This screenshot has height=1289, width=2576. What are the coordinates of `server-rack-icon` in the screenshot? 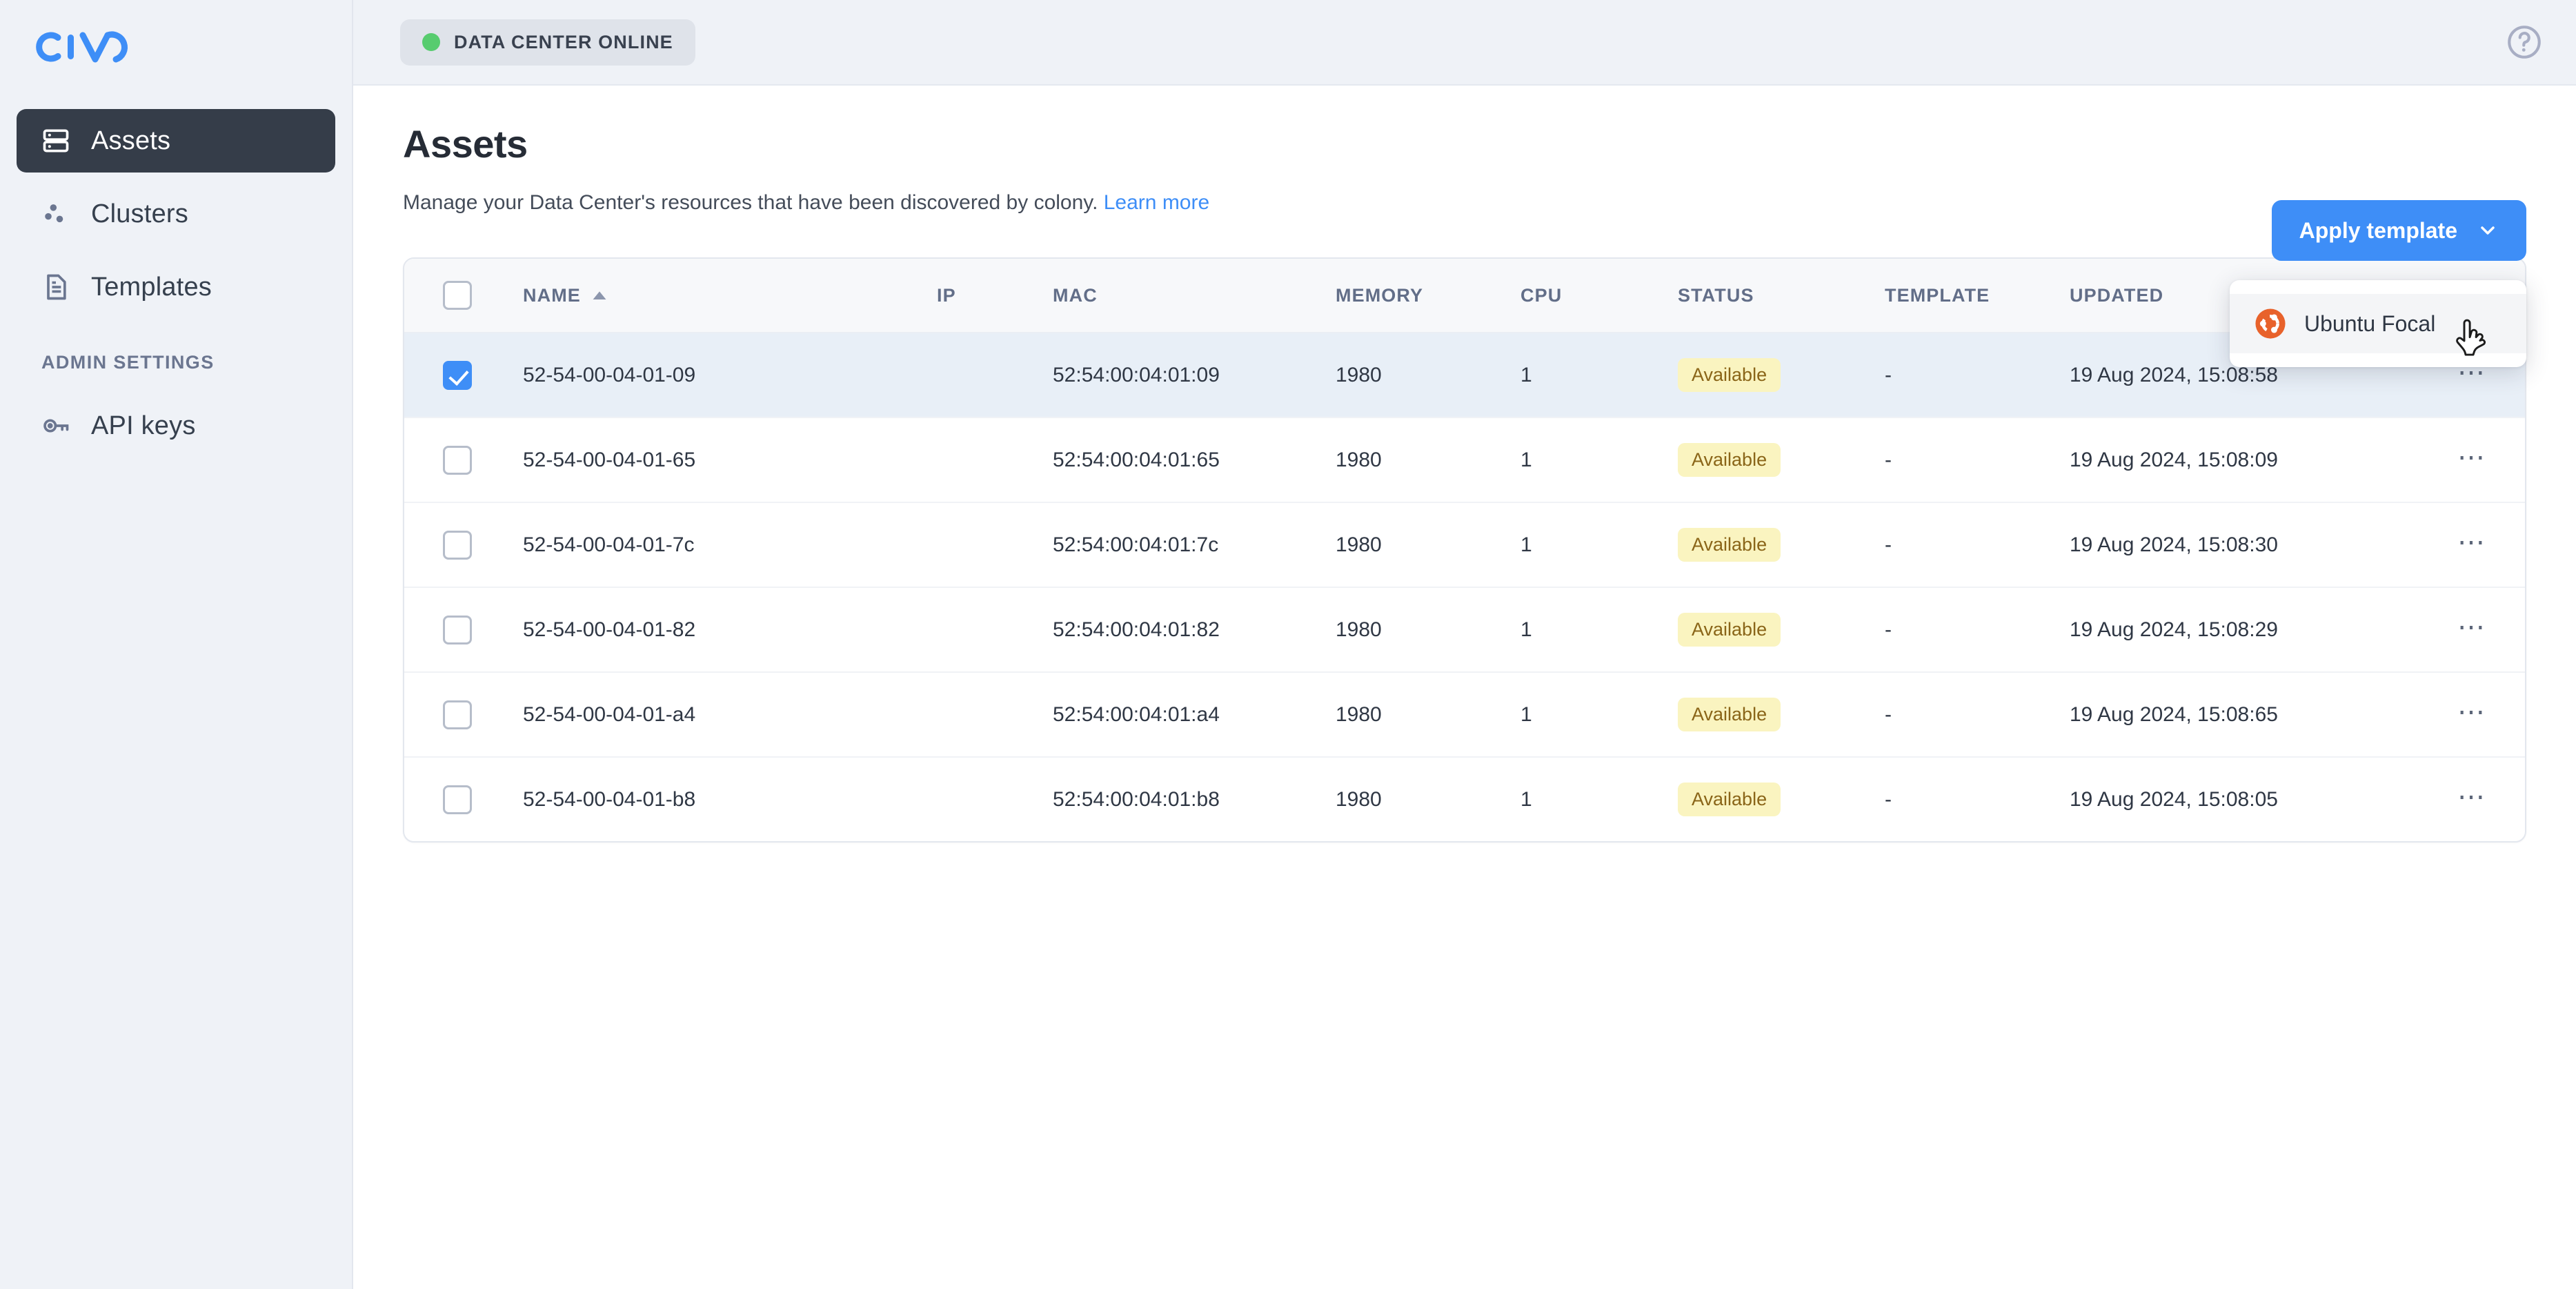 It's located at (56, 141).